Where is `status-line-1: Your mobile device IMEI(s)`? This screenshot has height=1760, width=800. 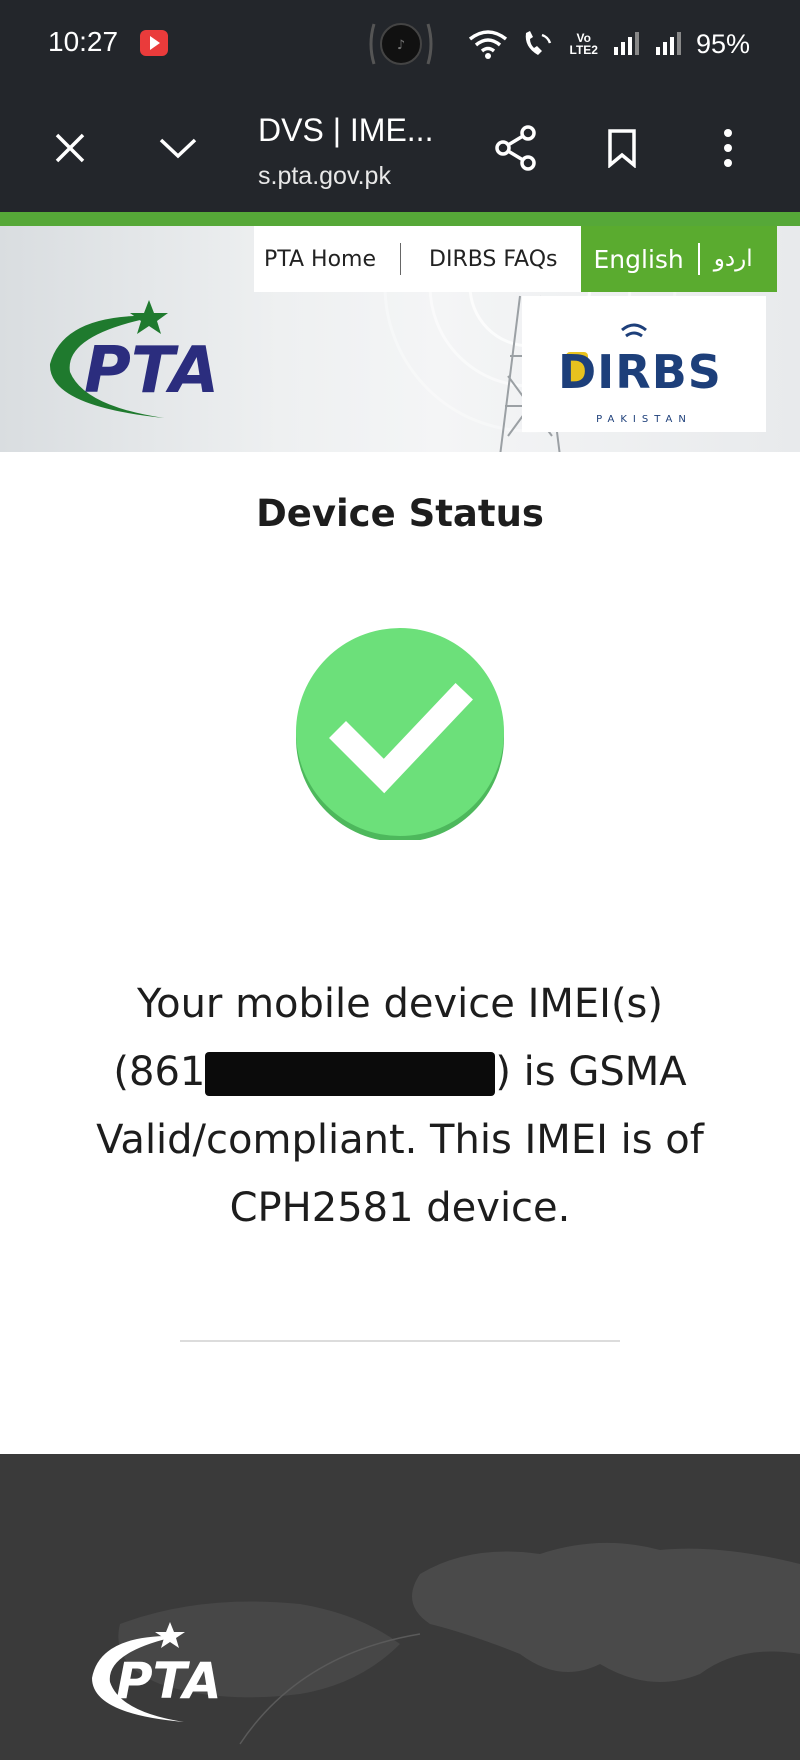 status-line-1: Your mobile device IMEI(s) is located at coordinates (399, 1004).